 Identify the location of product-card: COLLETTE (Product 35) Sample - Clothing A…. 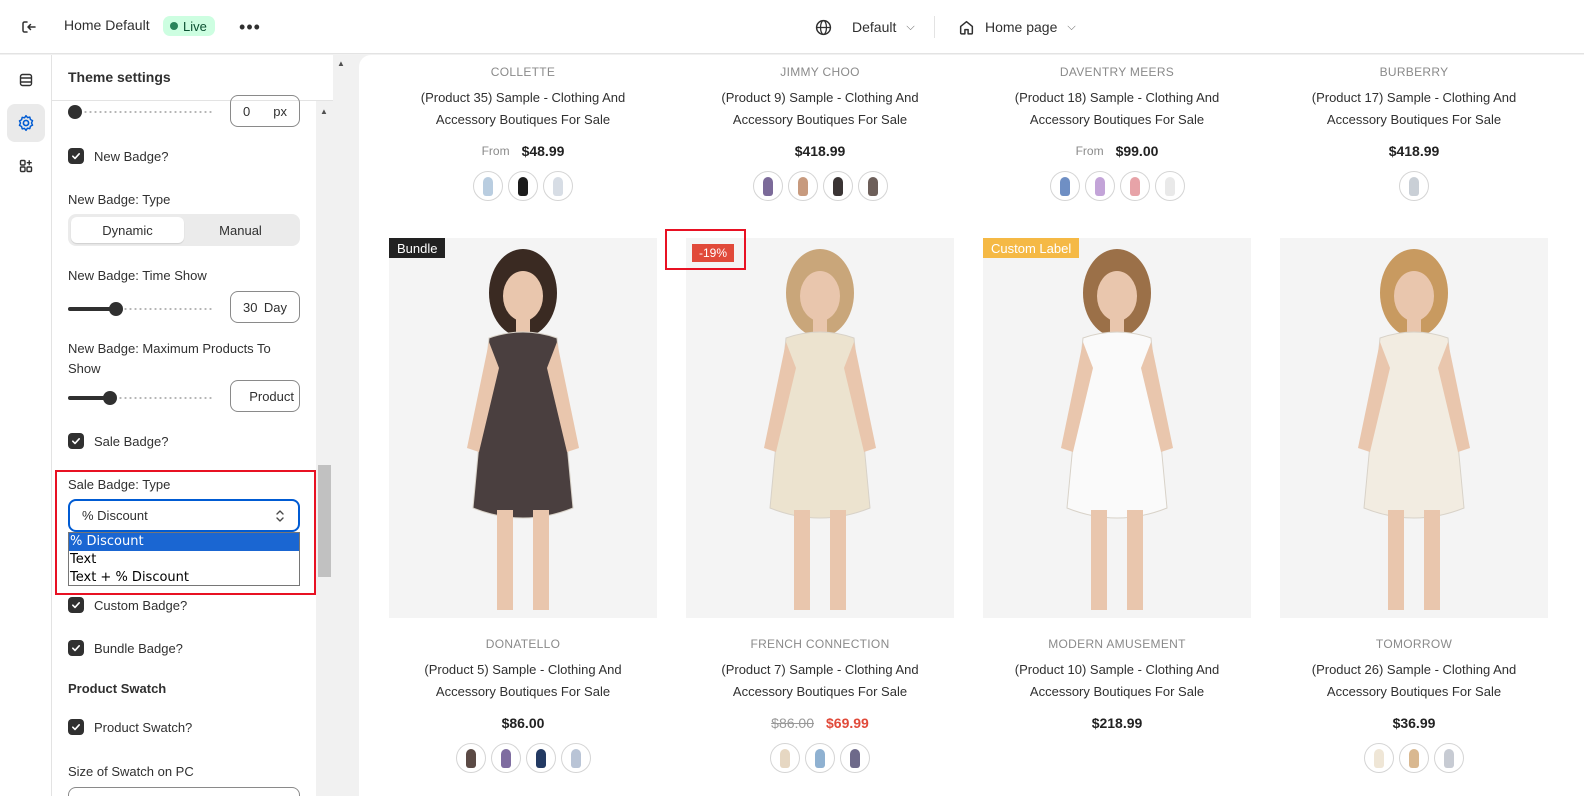
(523, 133).